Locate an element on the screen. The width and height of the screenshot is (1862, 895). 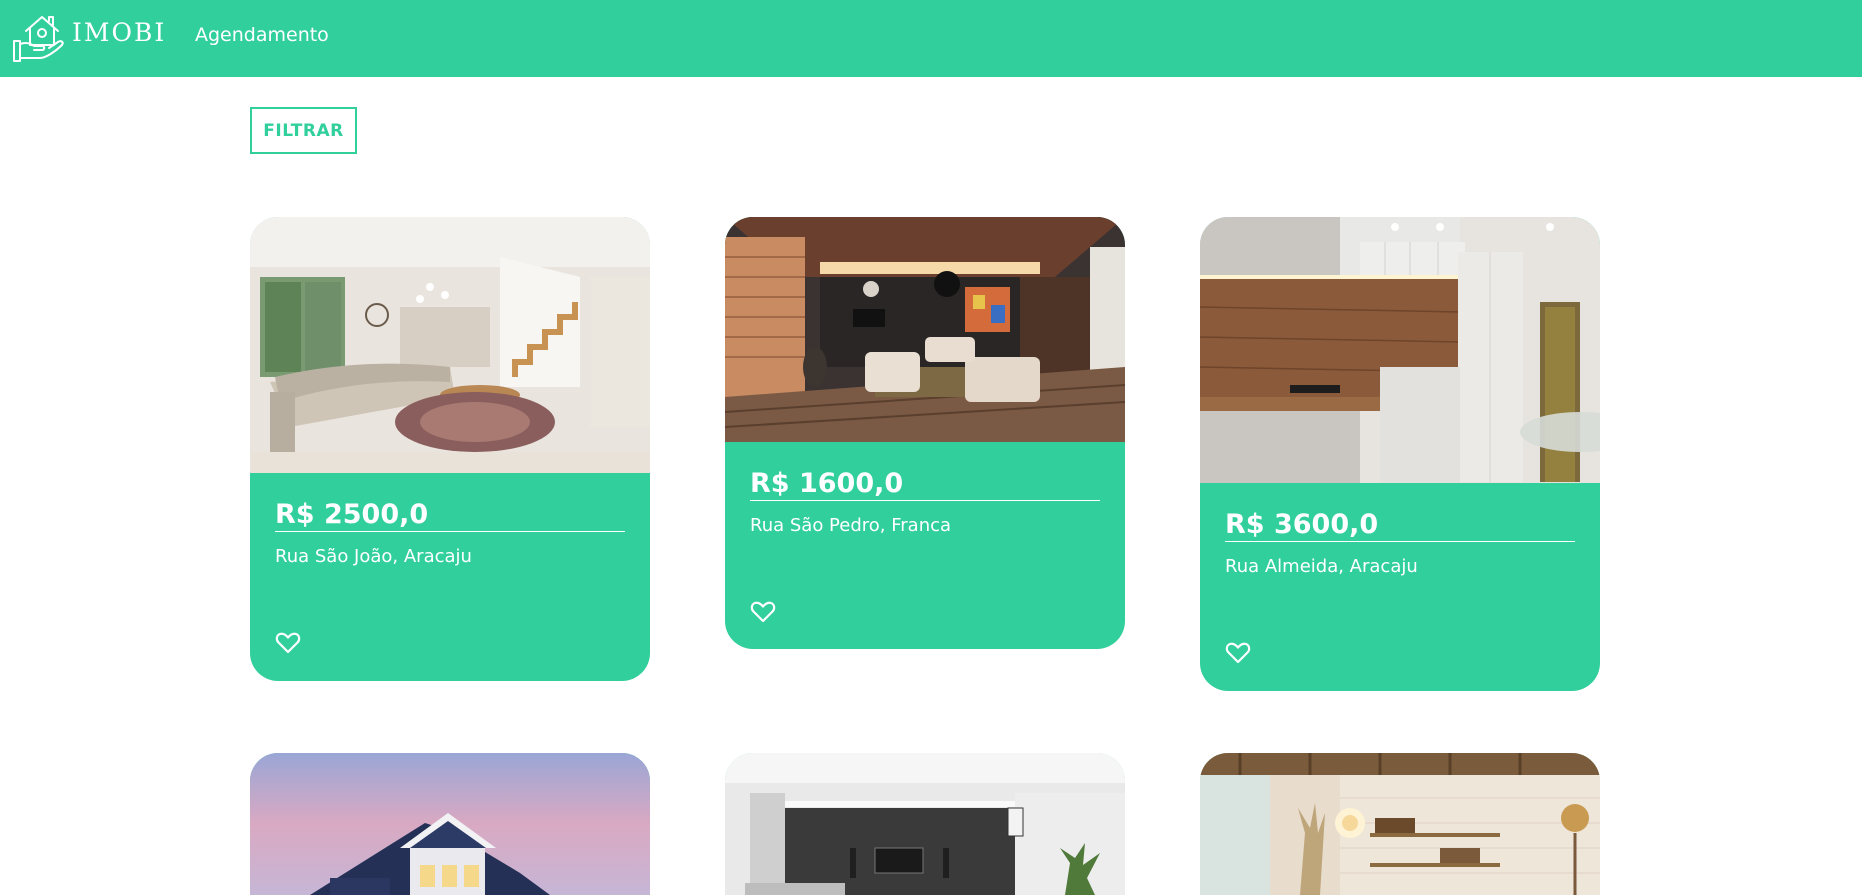
listing-info: R$ 1600,0 Rua São Pedro, Franca is located at coordinates (925, 532).